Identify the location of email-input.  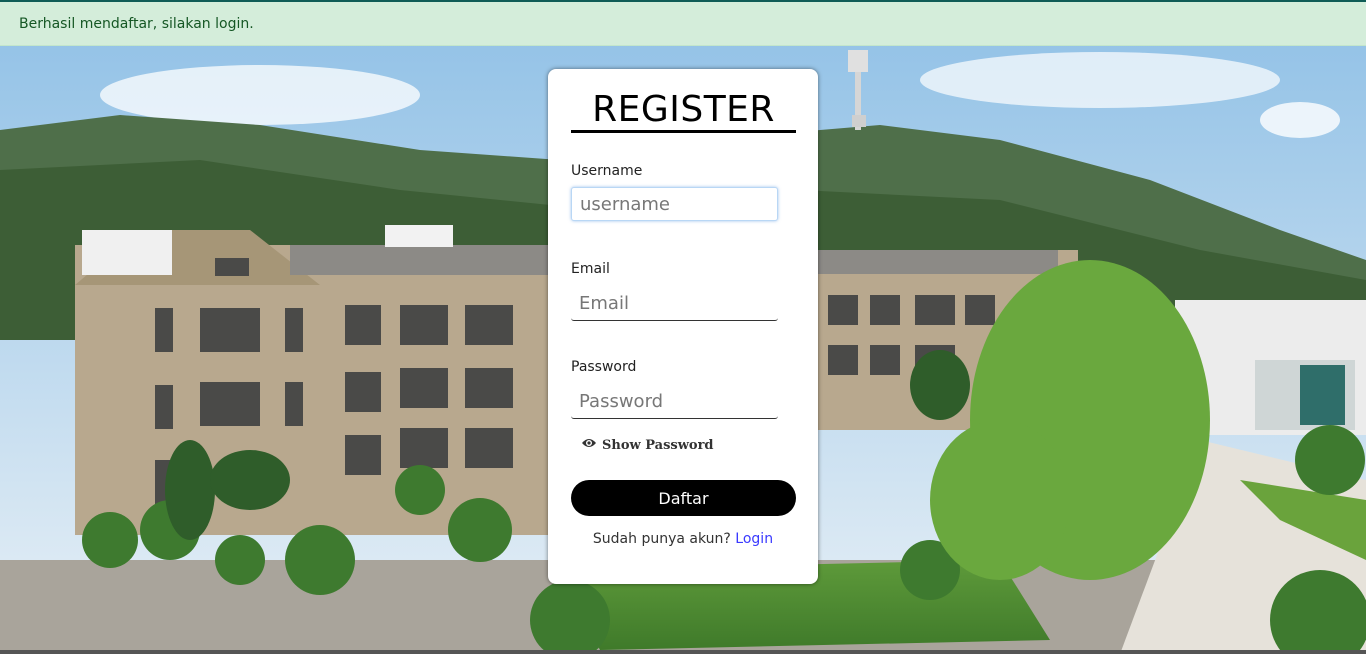
(674, 304).